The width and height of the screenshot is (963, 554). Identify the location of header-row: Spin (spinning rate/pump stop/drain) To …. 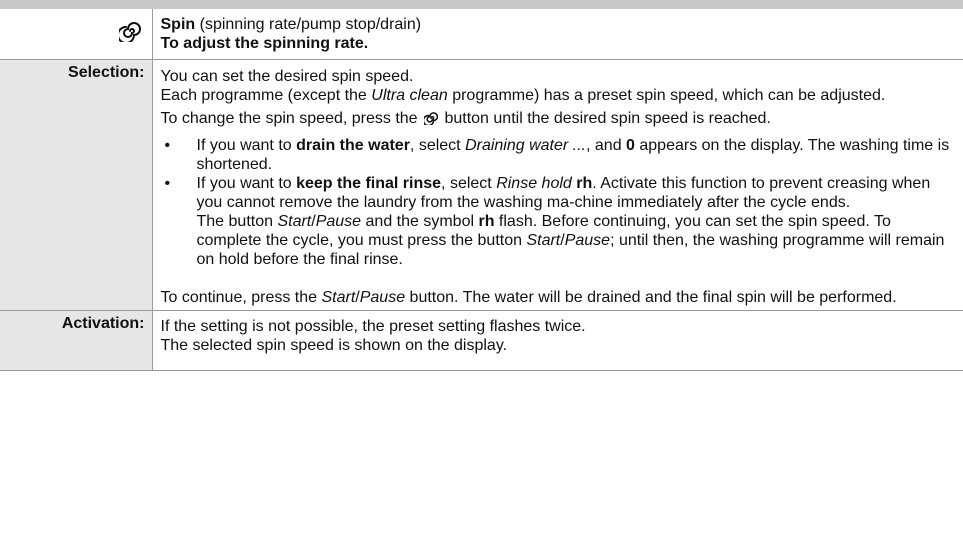
(481, 34).